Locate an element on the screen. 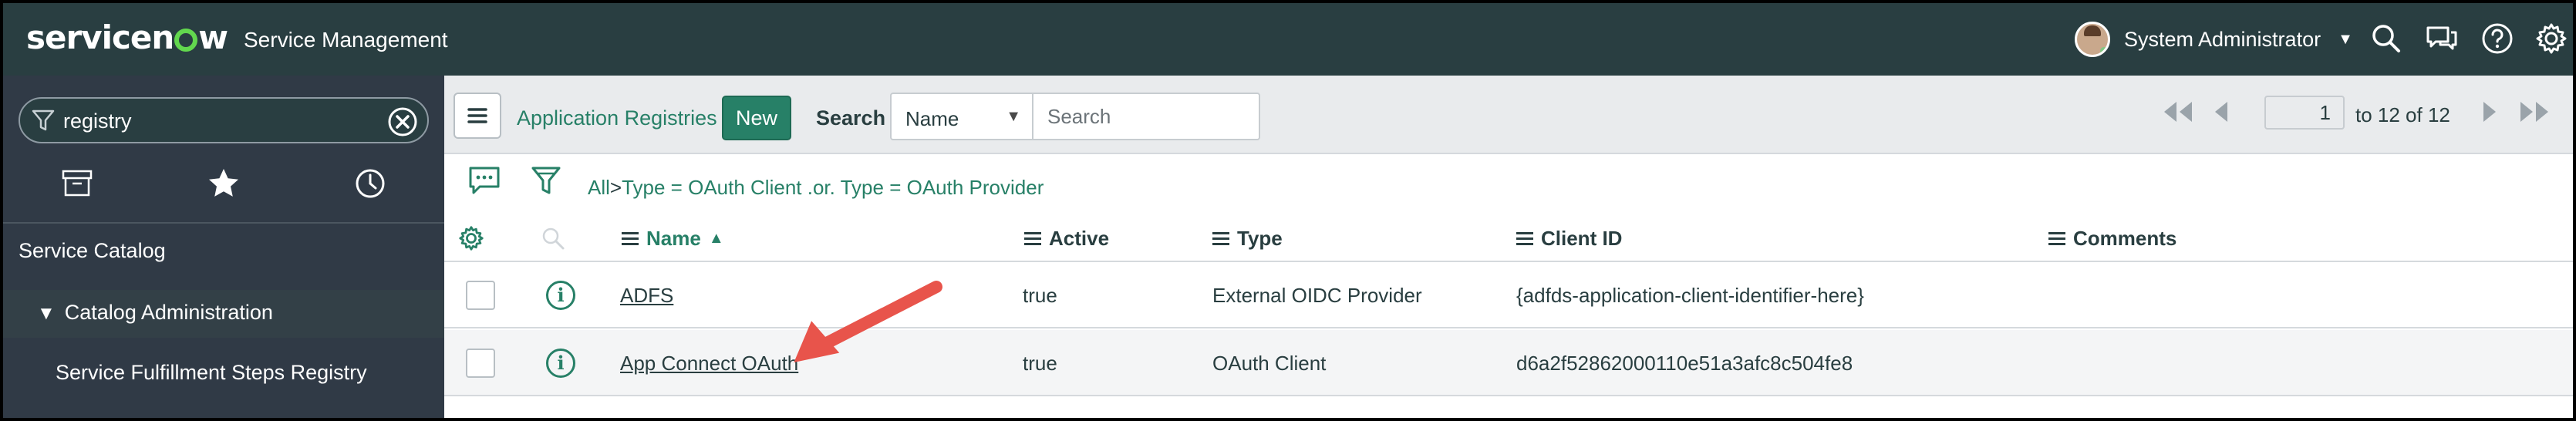  list-context-menu-button is located at coordinates (477, 116).